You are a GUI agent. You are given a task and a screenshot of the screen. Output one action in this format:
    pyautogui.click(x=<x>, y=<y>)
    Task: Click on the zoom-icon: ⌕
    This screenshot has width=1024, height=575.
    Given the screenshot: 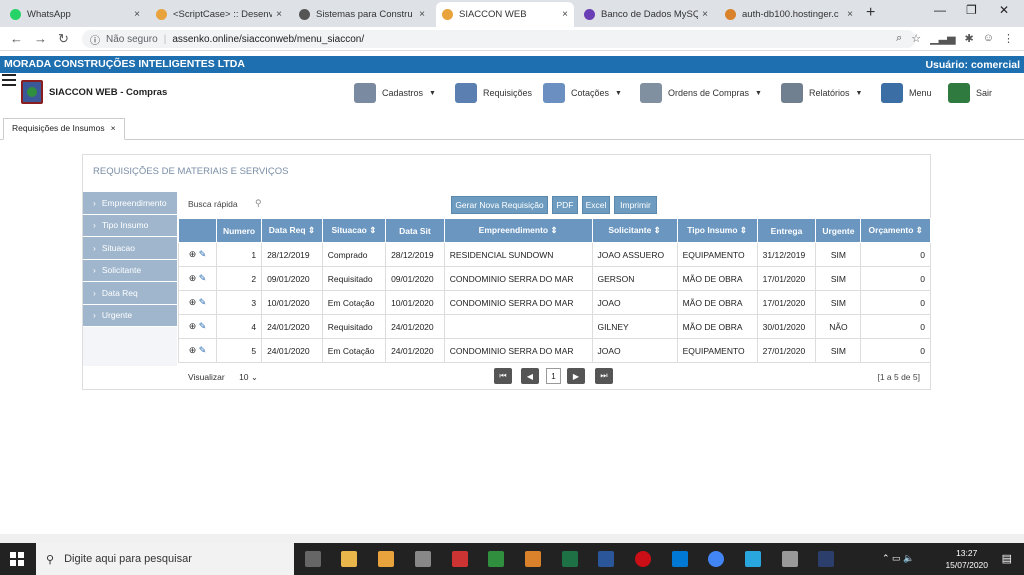 What is the action you would take?
    pyautogui.click(x=899, y=38)
    